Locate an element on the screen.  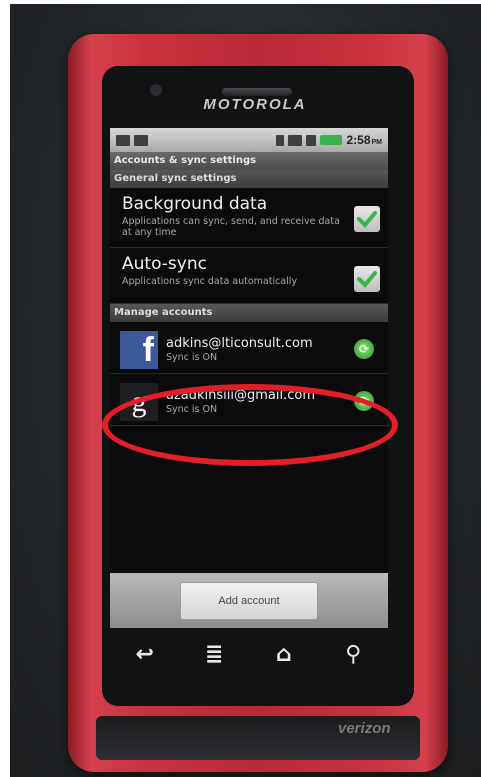
account-sync-status: Sync is ON is located at coordinates (192, 357).